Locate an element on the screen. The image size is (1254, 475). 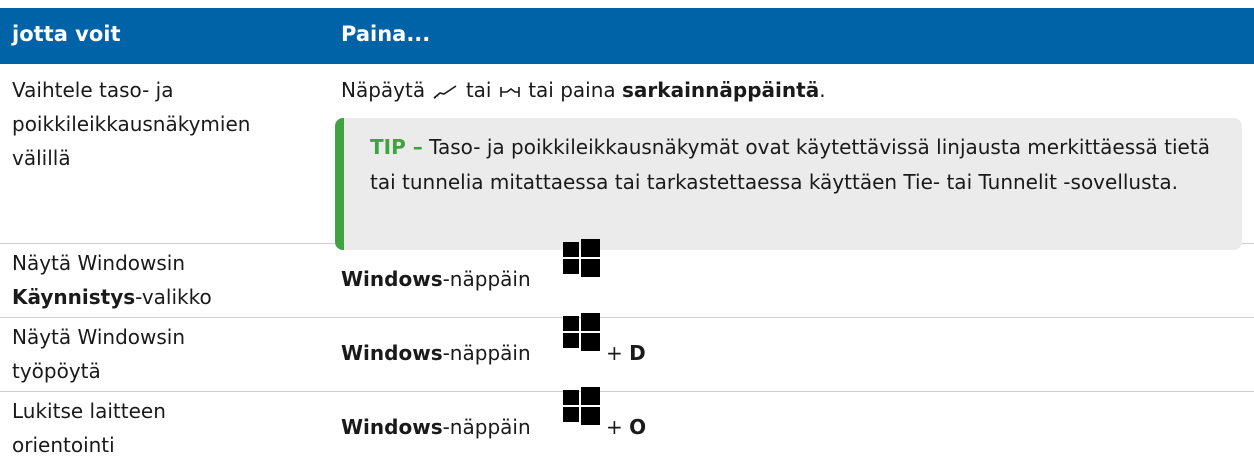
row-keys-extra: + D is located at coordinates (626, 353).